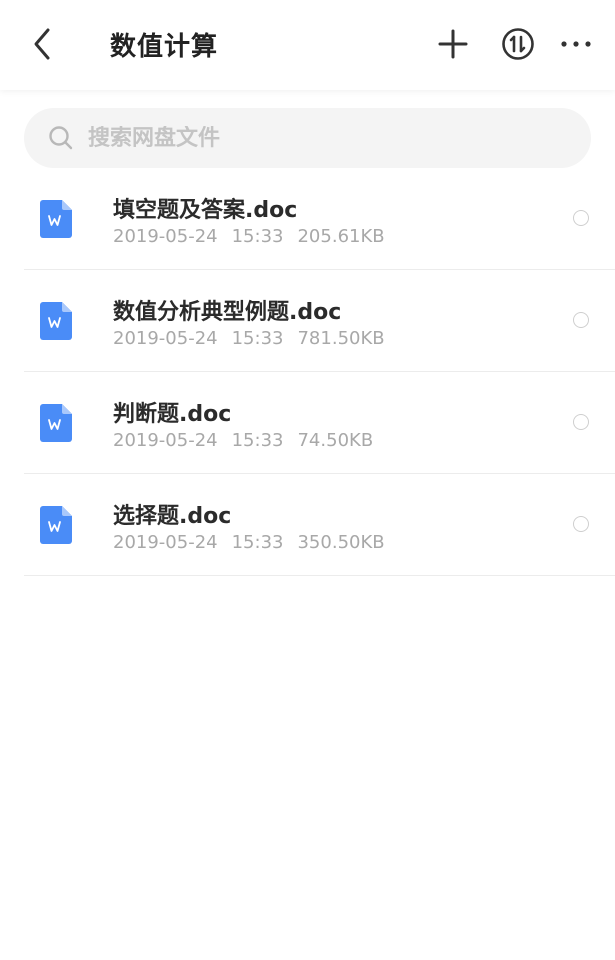 This screenshot has height=960, width=615. What do you see at coordinates (227, 312) in the screenshot?
I see `file-name: 数值分析典型例题.doc` at bounding box center [227, 312].